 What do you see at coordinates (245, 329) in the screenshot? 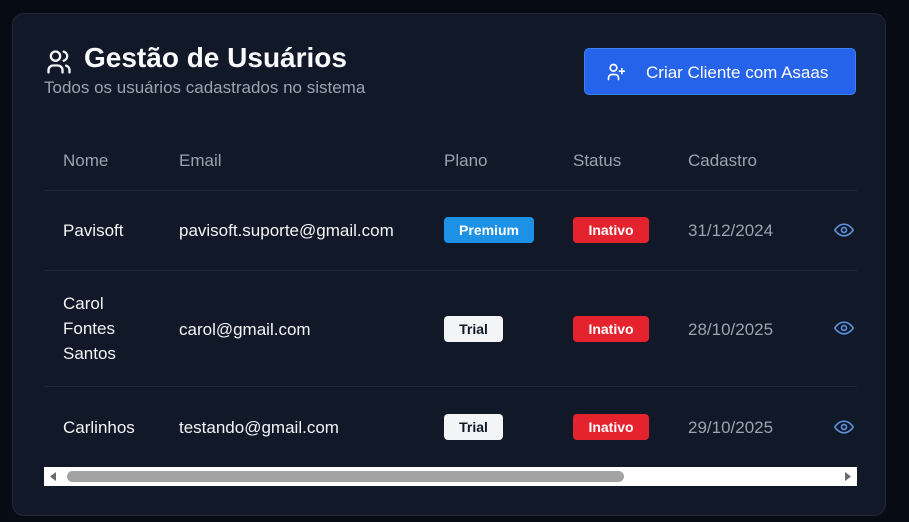
I see `user-email: carol@gmail.com` at bounding box center [245, 329].